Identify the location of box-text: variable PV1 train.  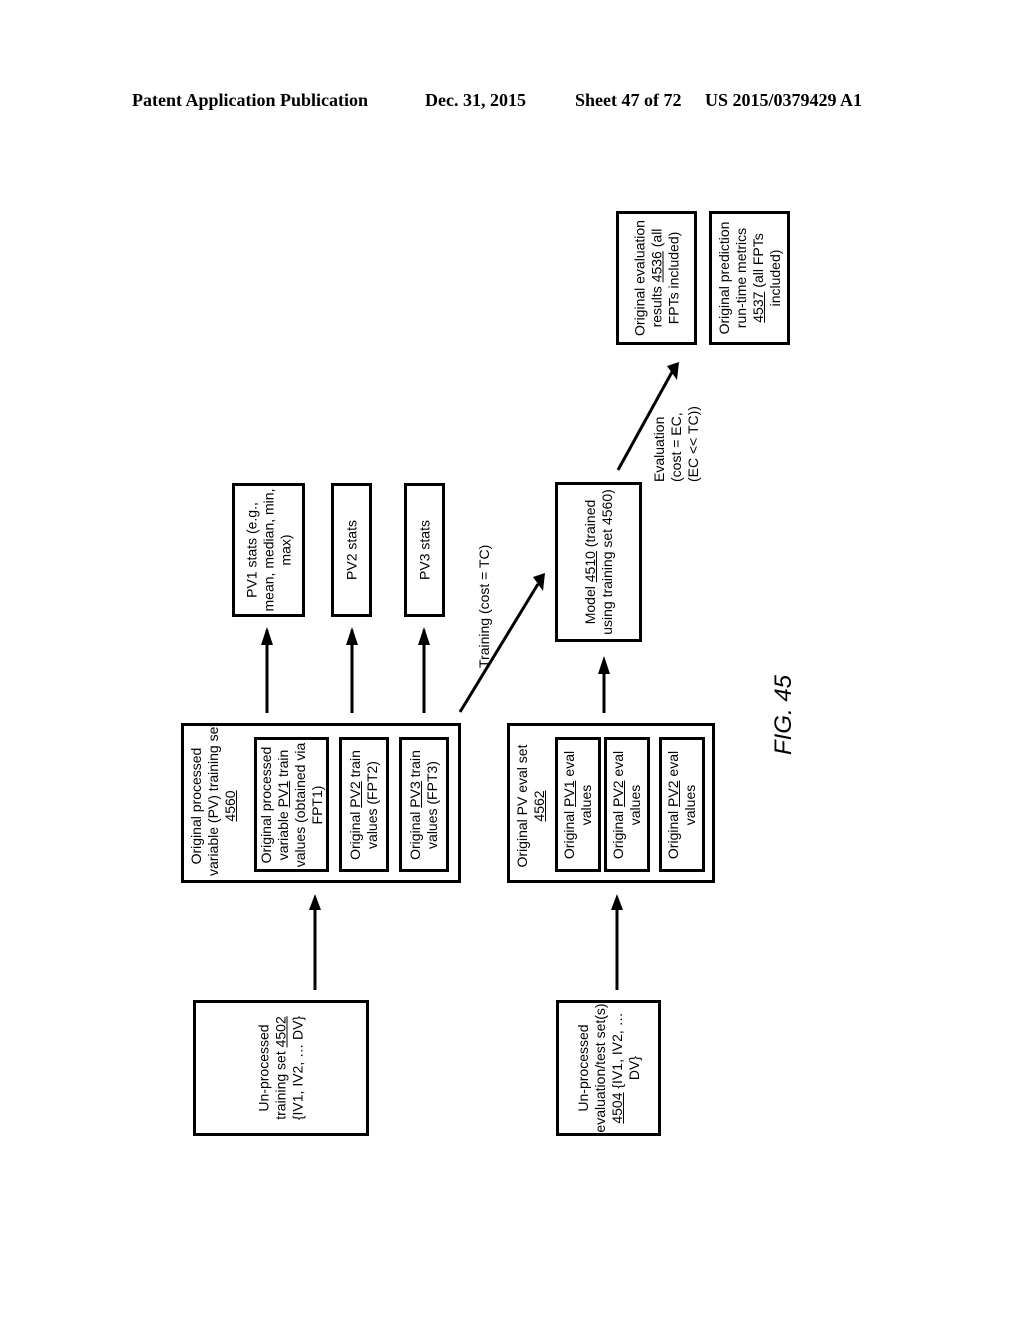
(282, 804).